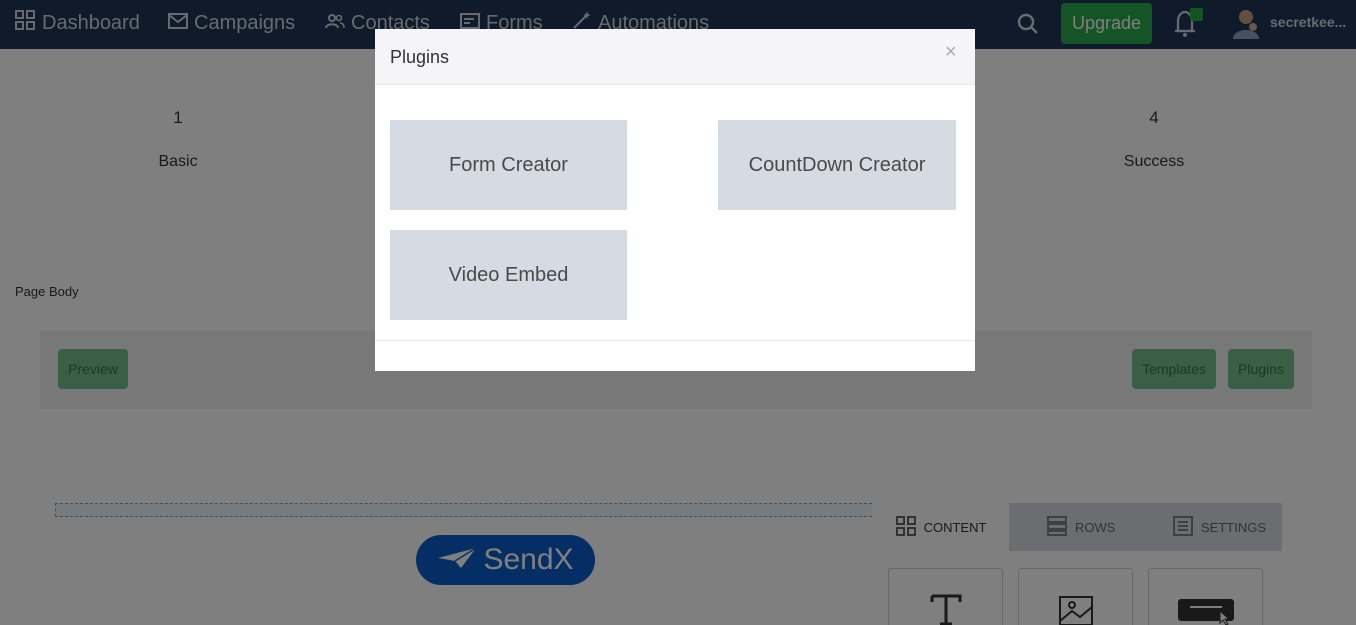 The width and height of the screenshot is (1356, 625). I want to click on modal-title: Plugins, so click(420, 57).